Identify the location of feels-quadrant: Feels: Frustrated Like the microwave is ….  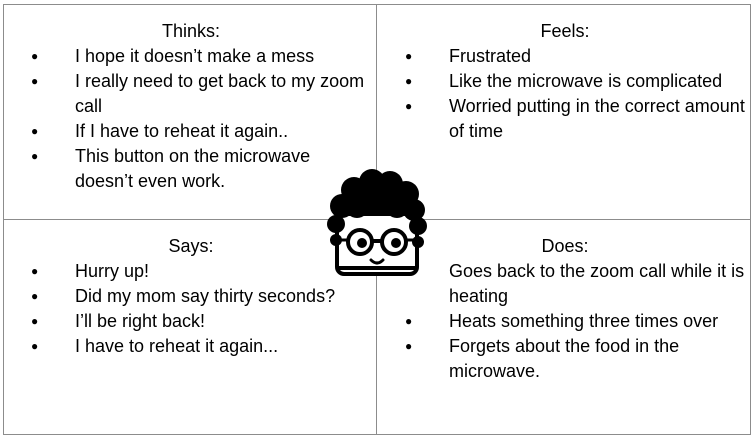
(572, 81).